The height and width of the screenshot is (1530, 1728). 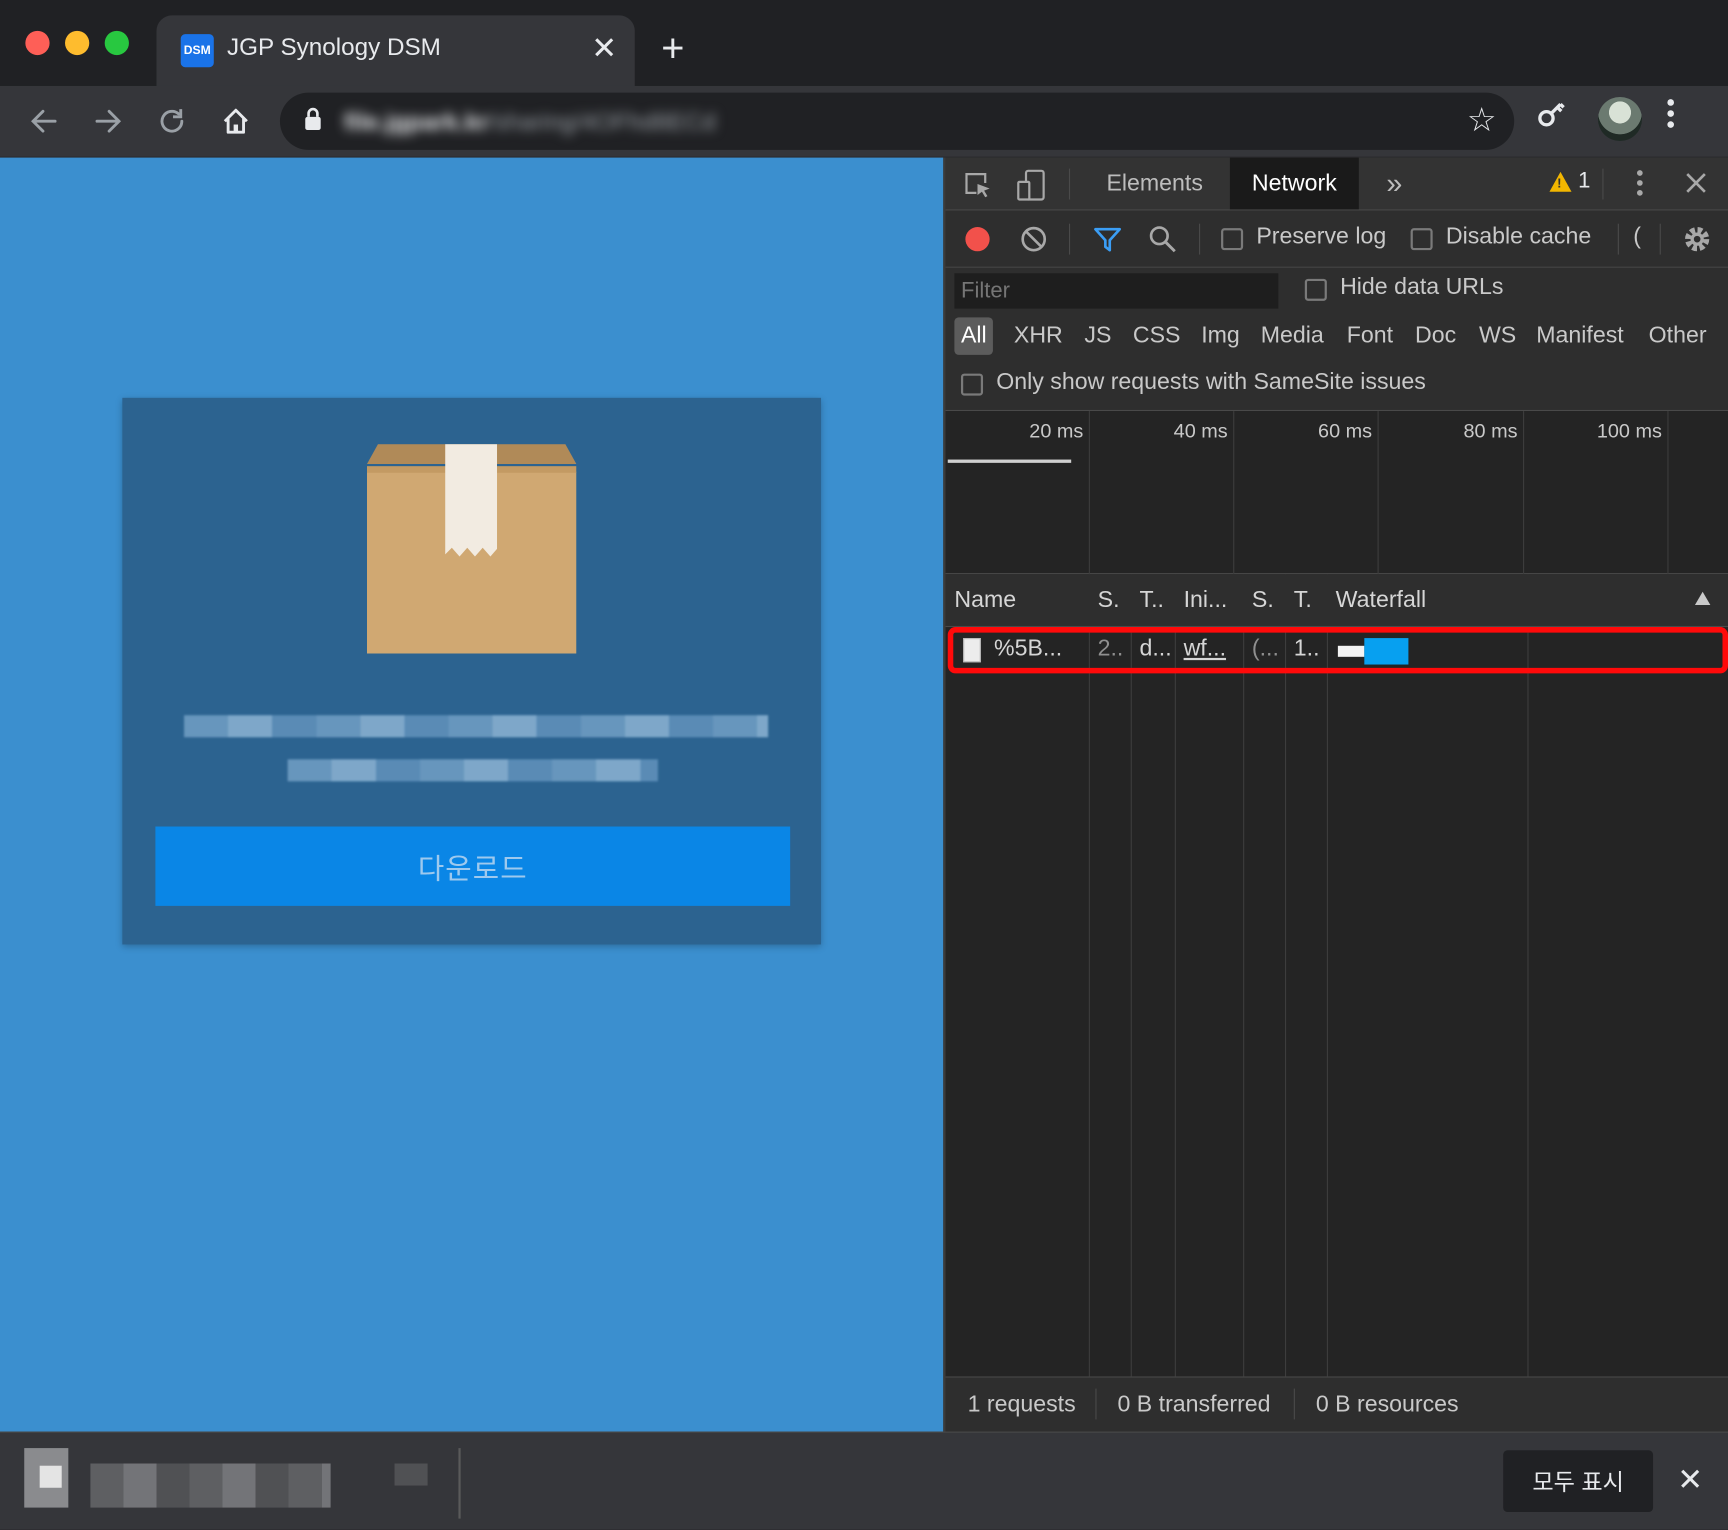 I want to click on download-item, so click(x=228, y=1480).